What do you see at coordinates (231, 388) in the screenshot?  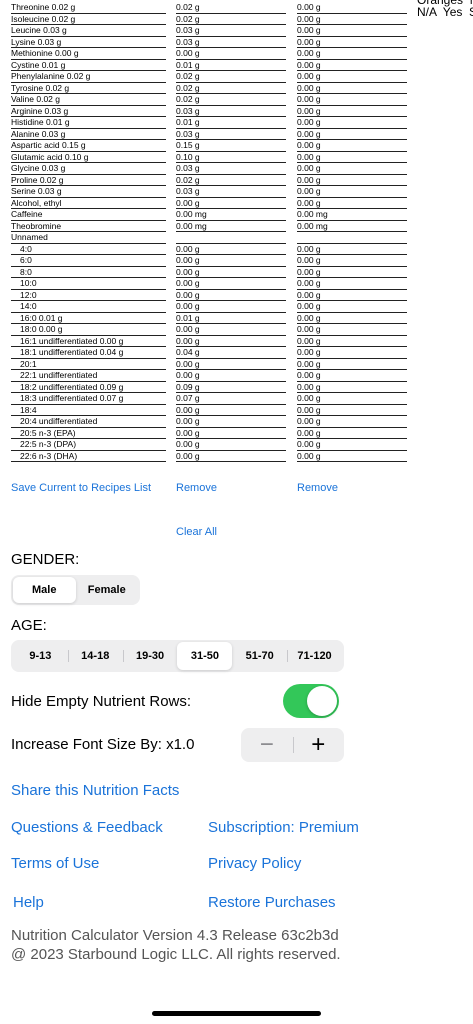 I see `nutrient-value-food-1: 0.09 g` at bounding box center [231, 388].